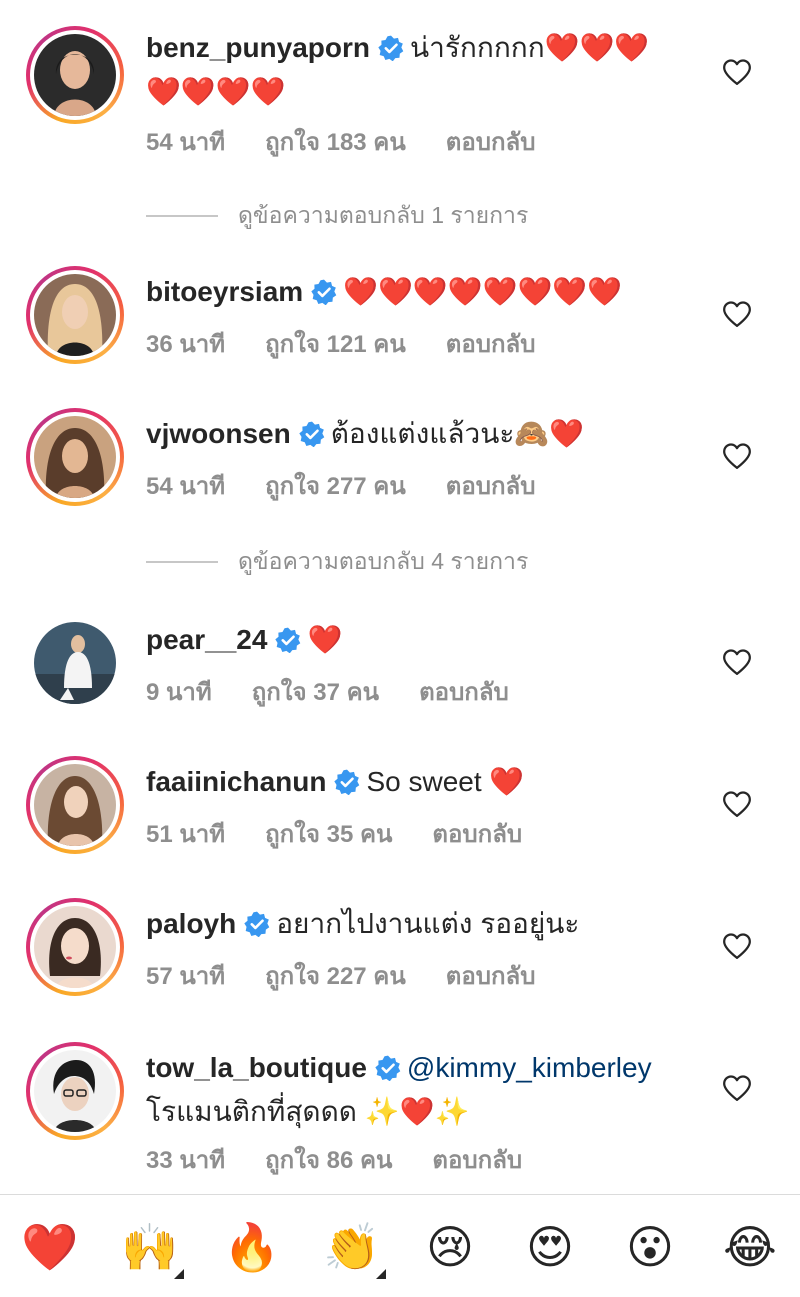 This screenshot has width=800, height=1297. I want to click on reaction-heart-eyes: 😍, so click(550, 1247).